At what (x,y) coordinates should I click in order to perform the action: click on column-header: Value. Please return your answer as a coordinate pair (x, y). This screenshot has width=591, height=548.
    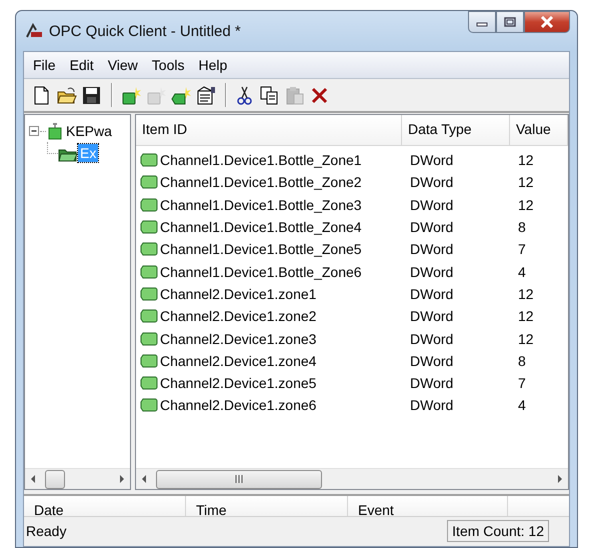
    Looking at the image, I should click on (539, 130).